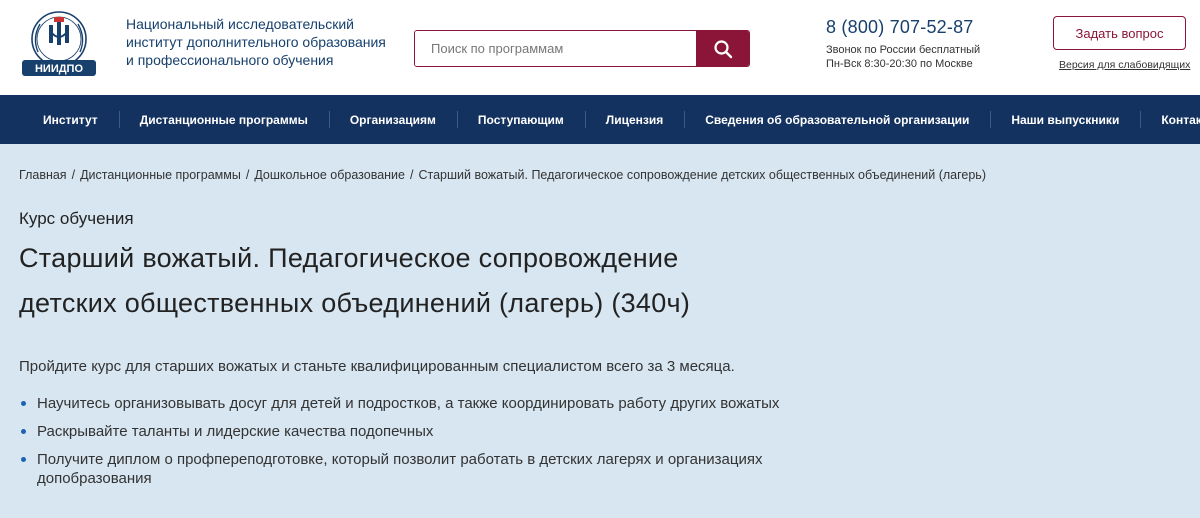  What do you see at coordinates (392, 119) in the screenshot?
I see `nav-item-organizations: Организациям` at bounding box center [392, 119].